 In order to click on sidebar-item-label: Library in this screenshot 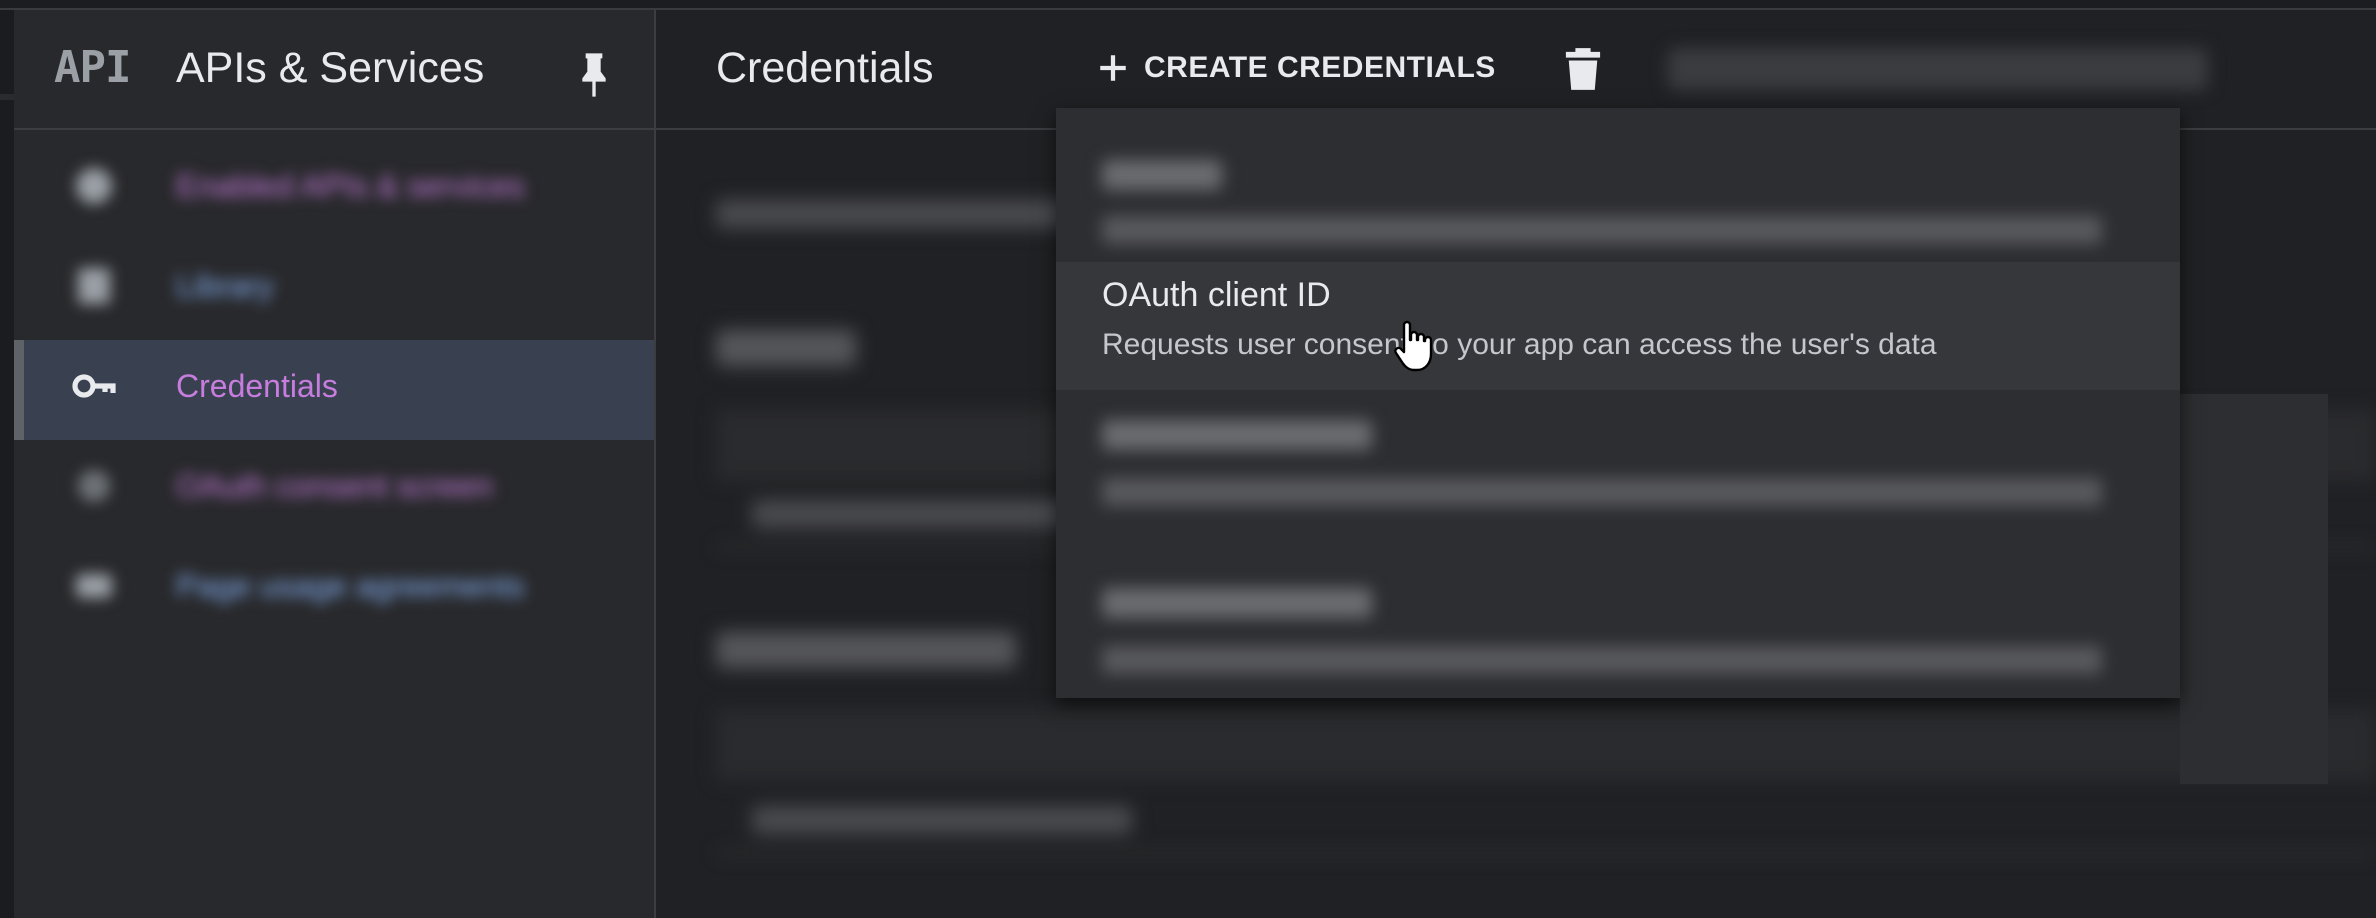, I will do `click(225, 286)`.